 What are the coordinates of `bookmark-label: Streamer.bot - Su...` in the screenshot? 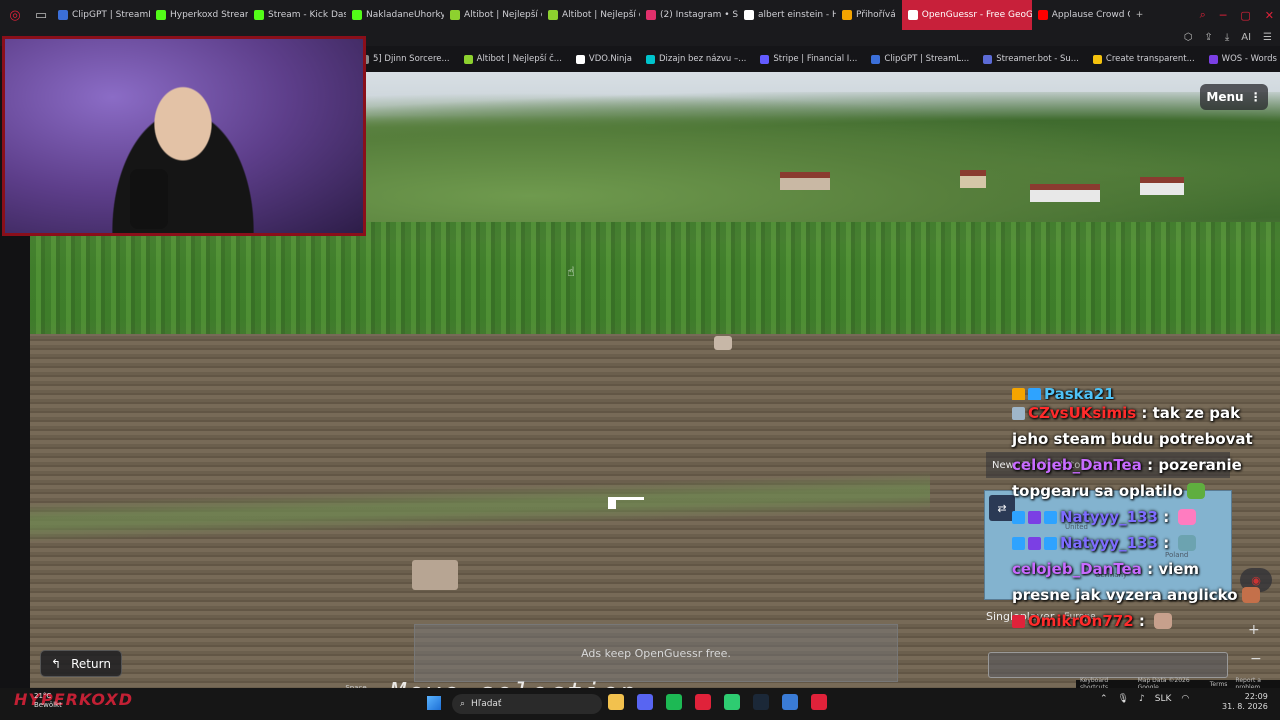 It's located at (1037, 59).